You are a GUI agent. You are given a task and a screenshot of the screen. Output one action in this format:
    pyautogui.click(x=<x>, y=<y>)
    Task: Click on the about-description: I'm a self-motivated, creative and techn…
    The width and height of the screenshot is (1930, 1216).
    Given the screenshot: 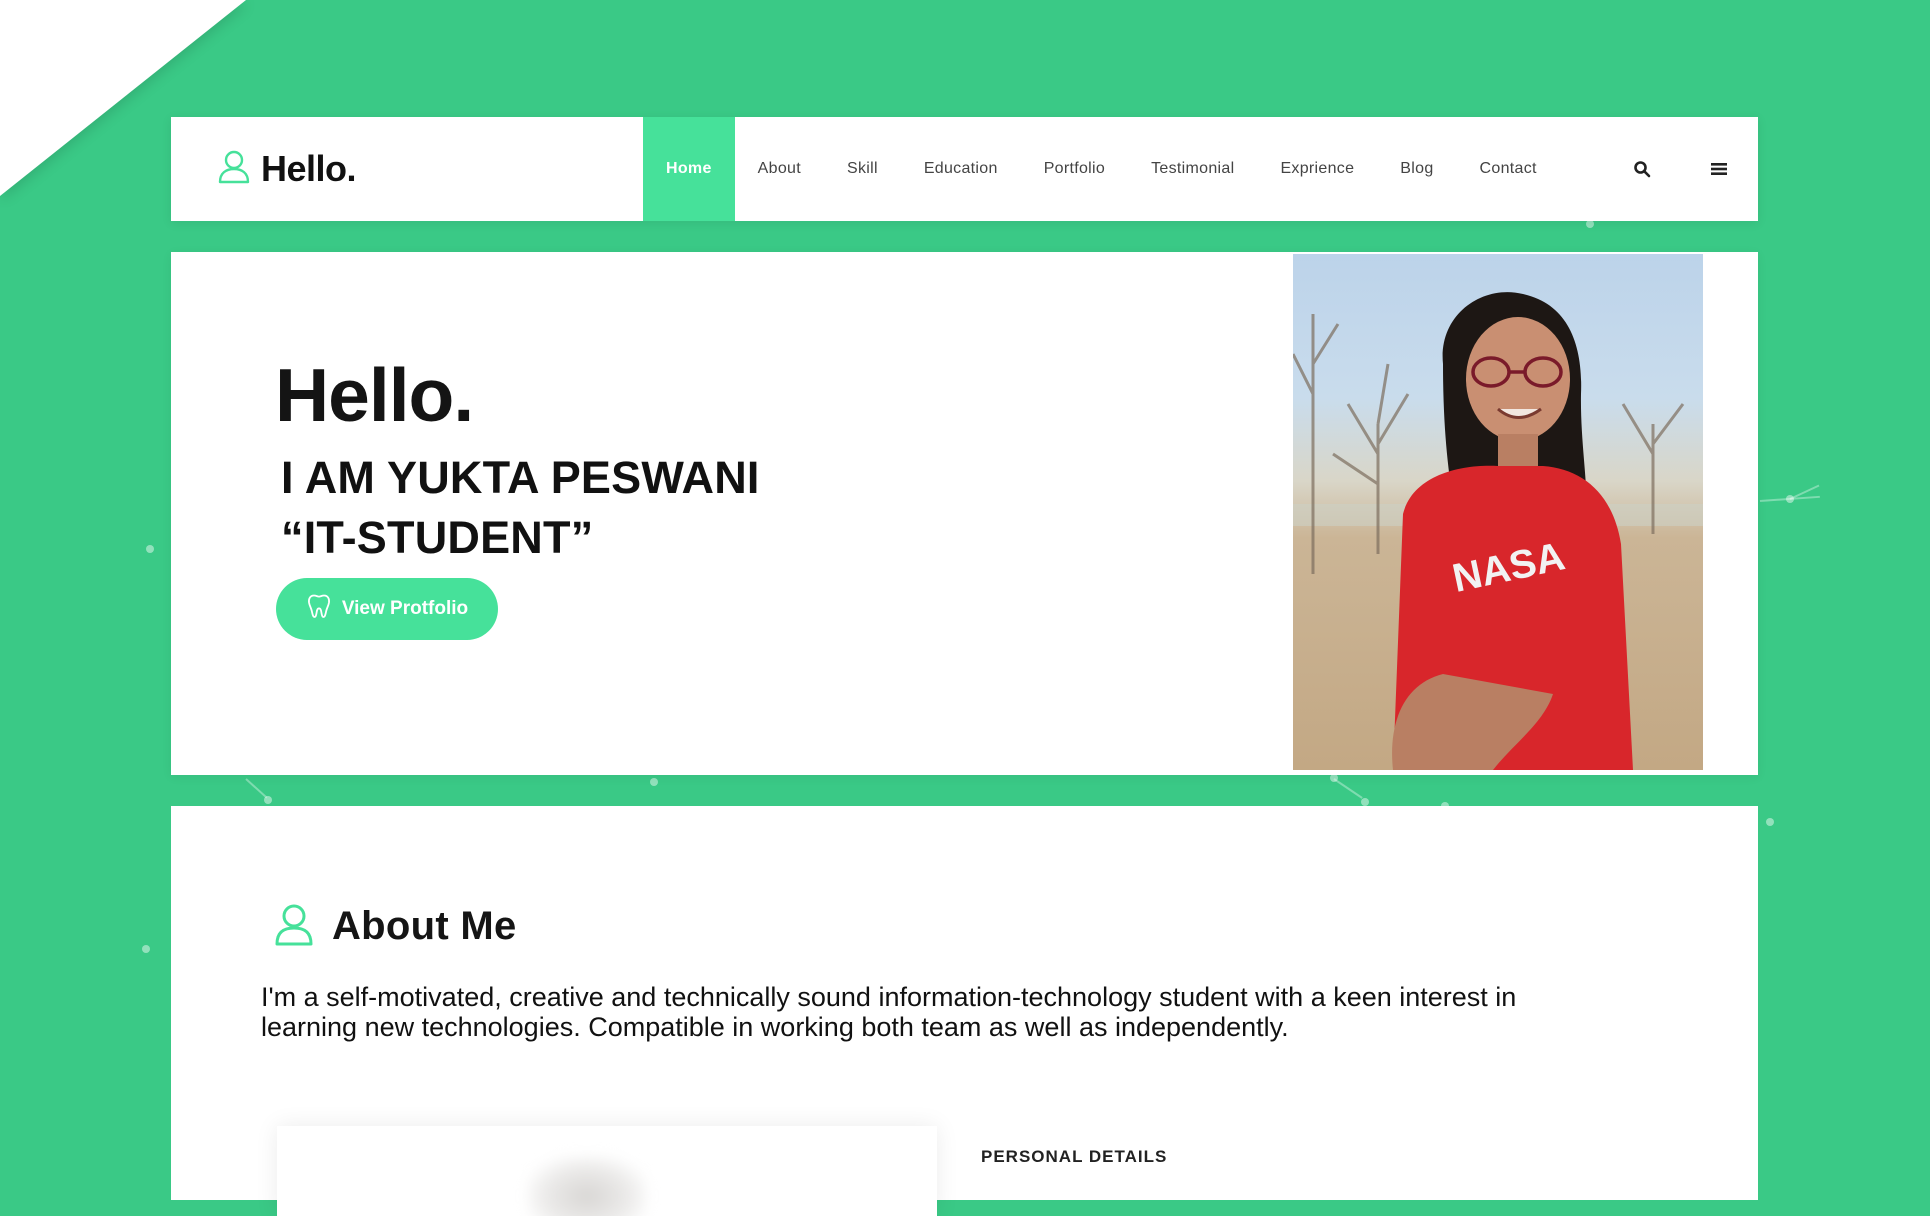 What is the action you would take?
    pyautogui.click(x=889, y=1012)
    